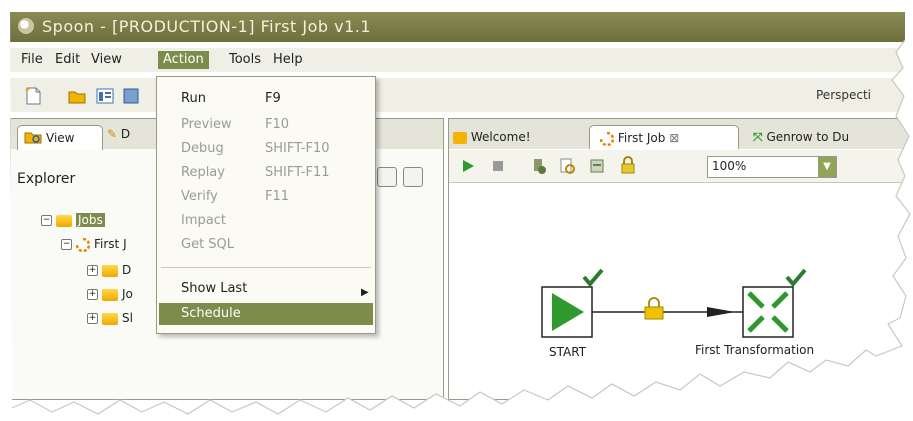  Describe the element at coordinates (843, 95) in the screenshot. I see `perspective-label: Perspecti` at that location.